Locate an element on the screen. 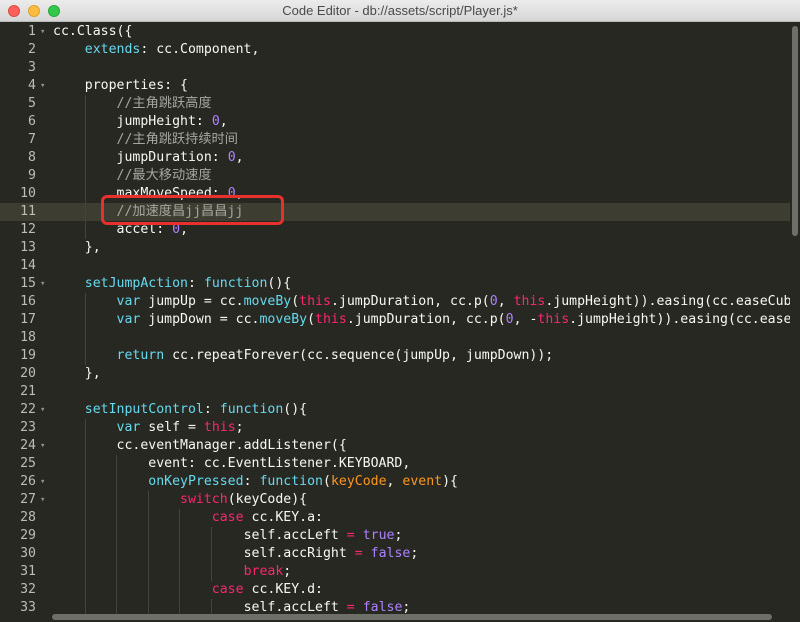 This screenshot has width=800, height=622. line-number: 11 is located at coordinates (28, 211).